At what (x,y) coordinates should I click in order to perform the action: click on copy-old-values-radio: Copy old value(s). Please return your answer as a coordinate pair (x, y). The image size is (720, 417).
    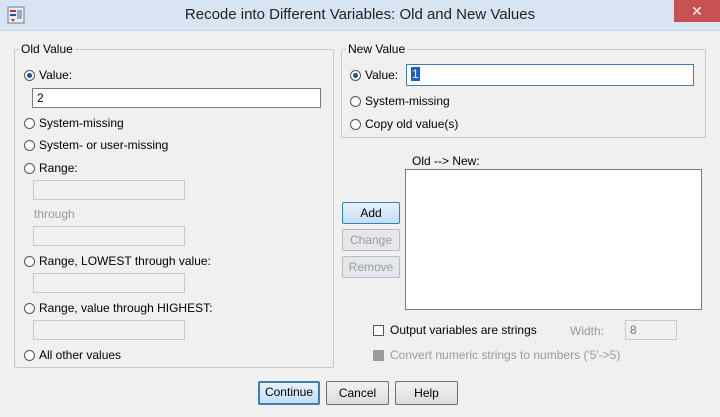
    Looking at the image, I should click on (404, 124).